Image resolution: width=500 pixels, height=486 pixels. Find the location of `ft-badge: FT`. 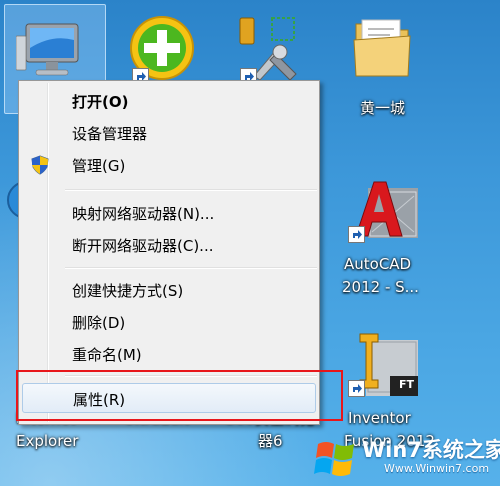

ft-badge: FT is located at coordinates (407, 384).